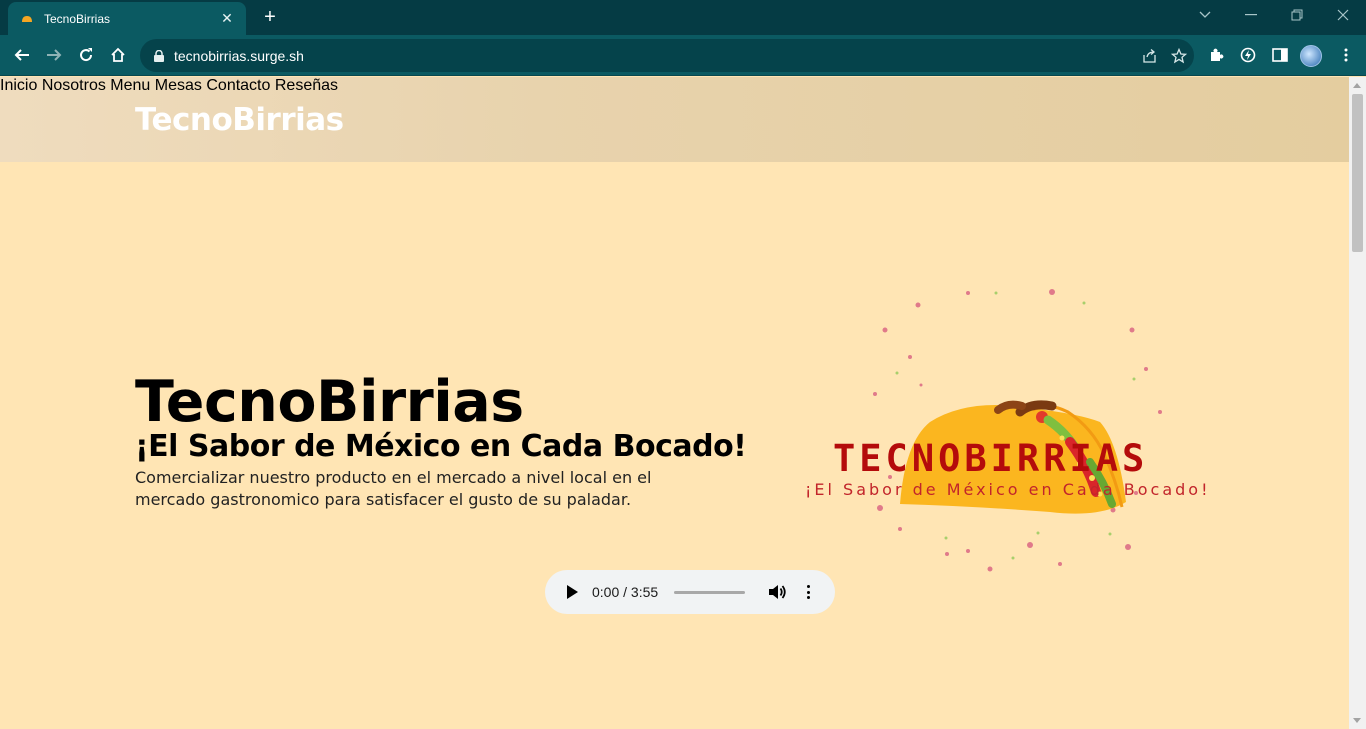  I want to click on logo-wordmark: TECNOBIRRIAS, so click(991, 458).